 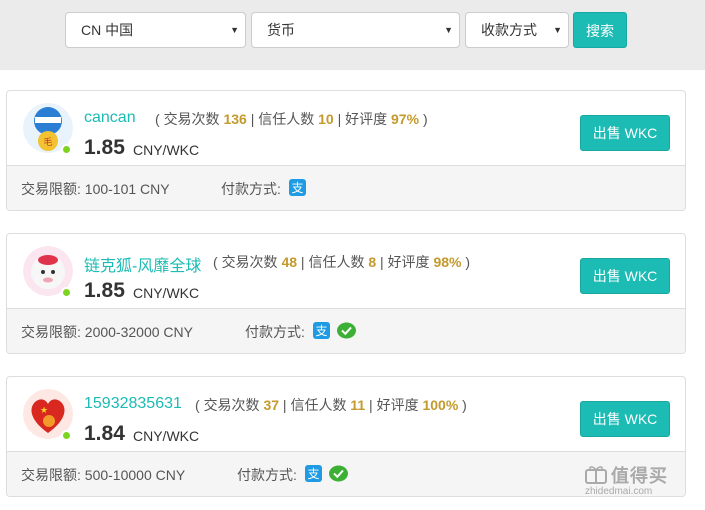 I want to click on watermark: 值得买 zhidedmai.com, so click(x=638, y=480).